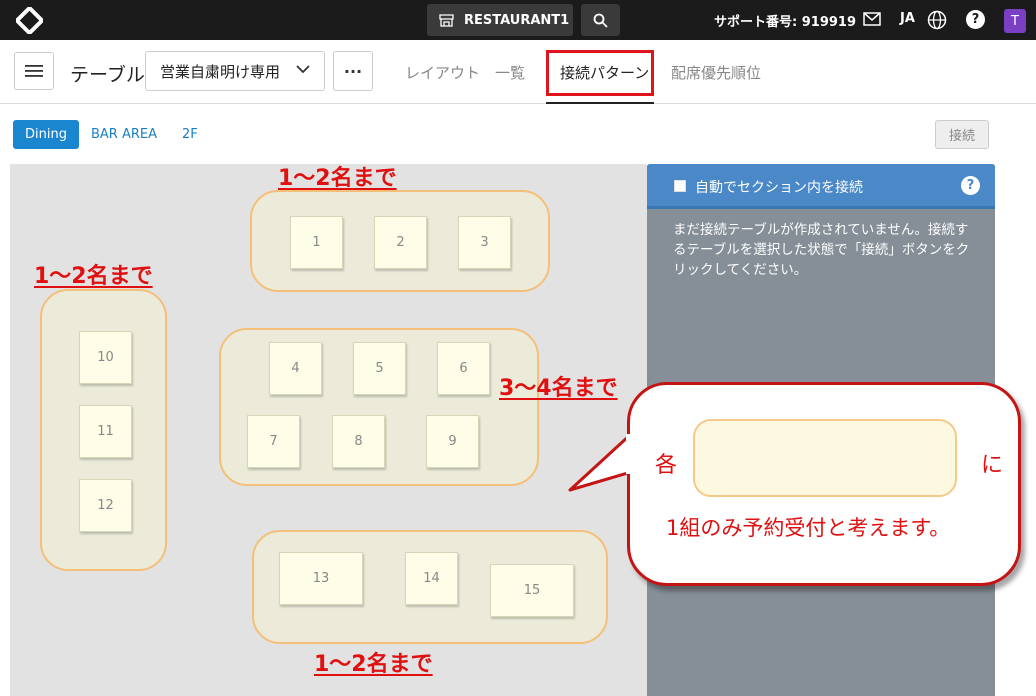 The width and height of the screenshot is (1036, 696). What do you see at coordinates (992, 465) in the screenshot?
I see `callout-suffix: に` at bounding box center [992, 465].